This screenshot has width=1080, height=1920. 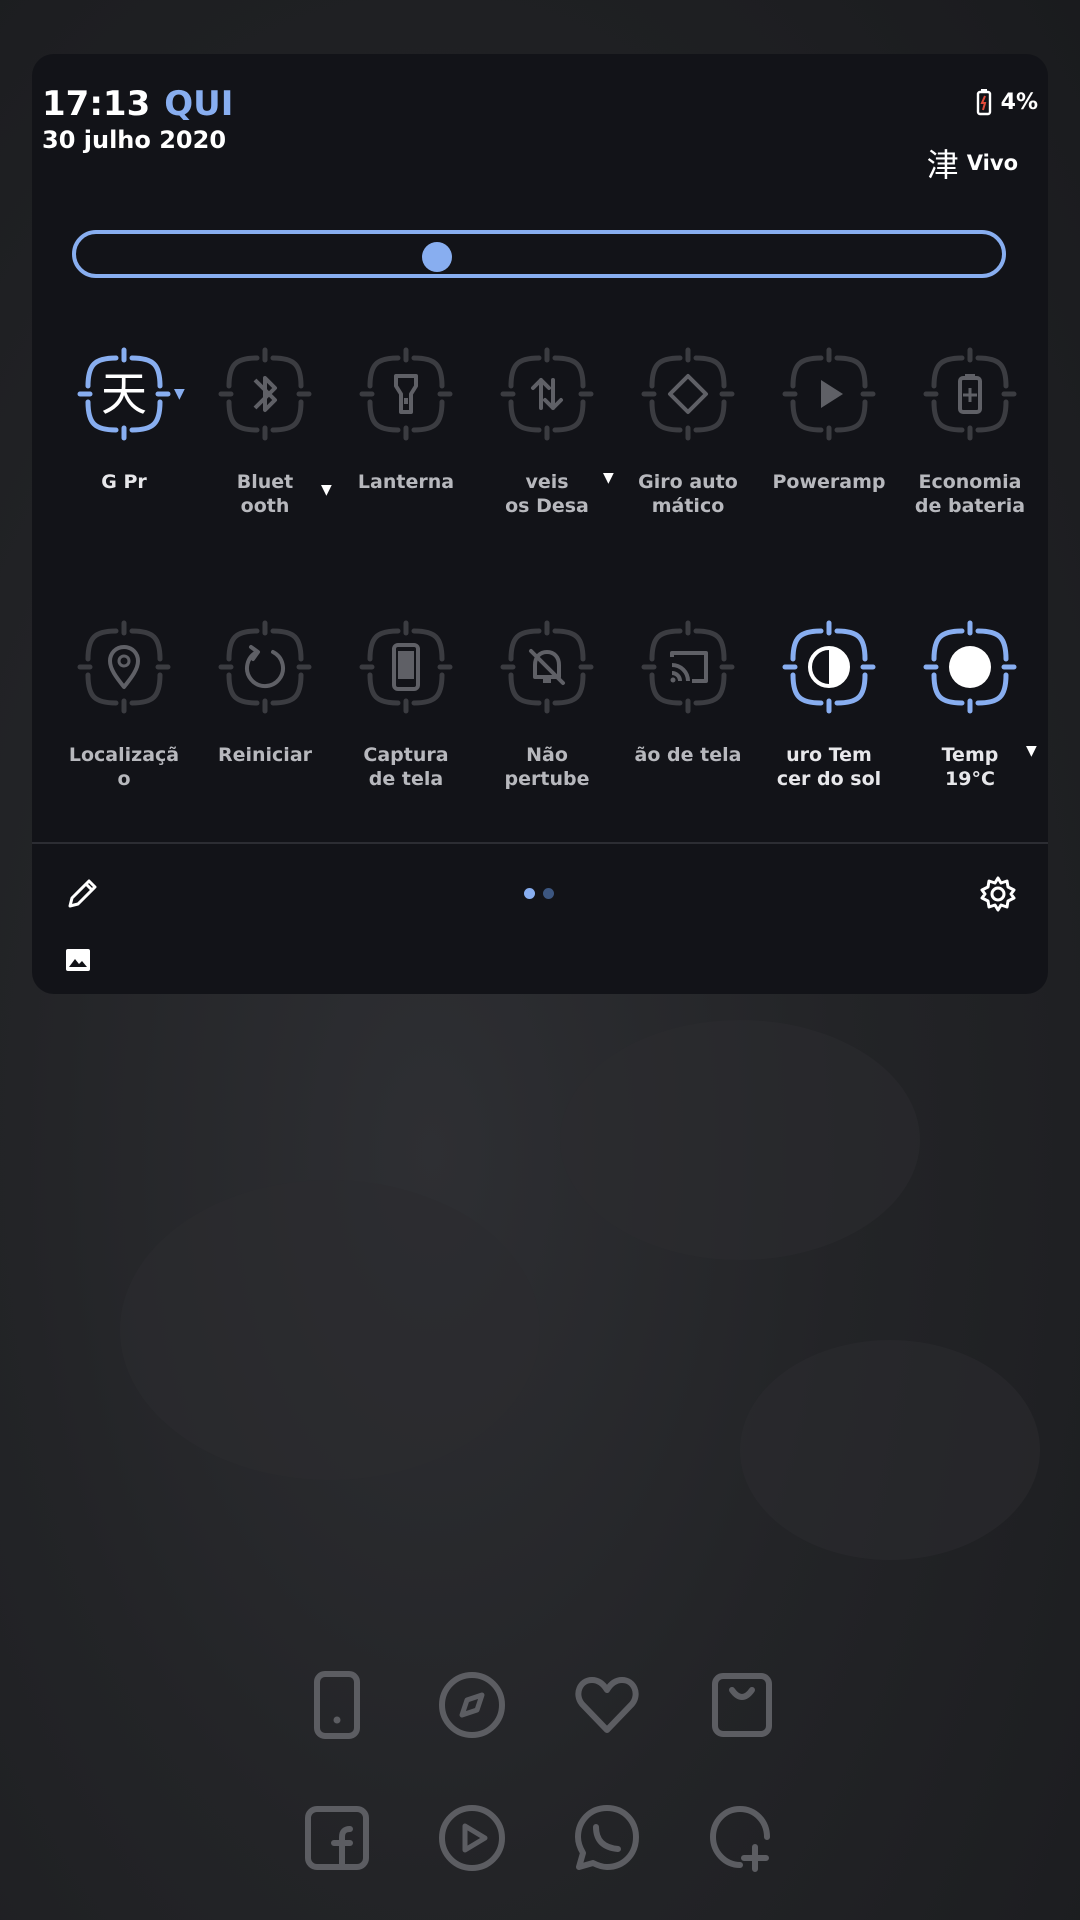 I want to click on battery-saver-icon, so click(x=970, y=394).